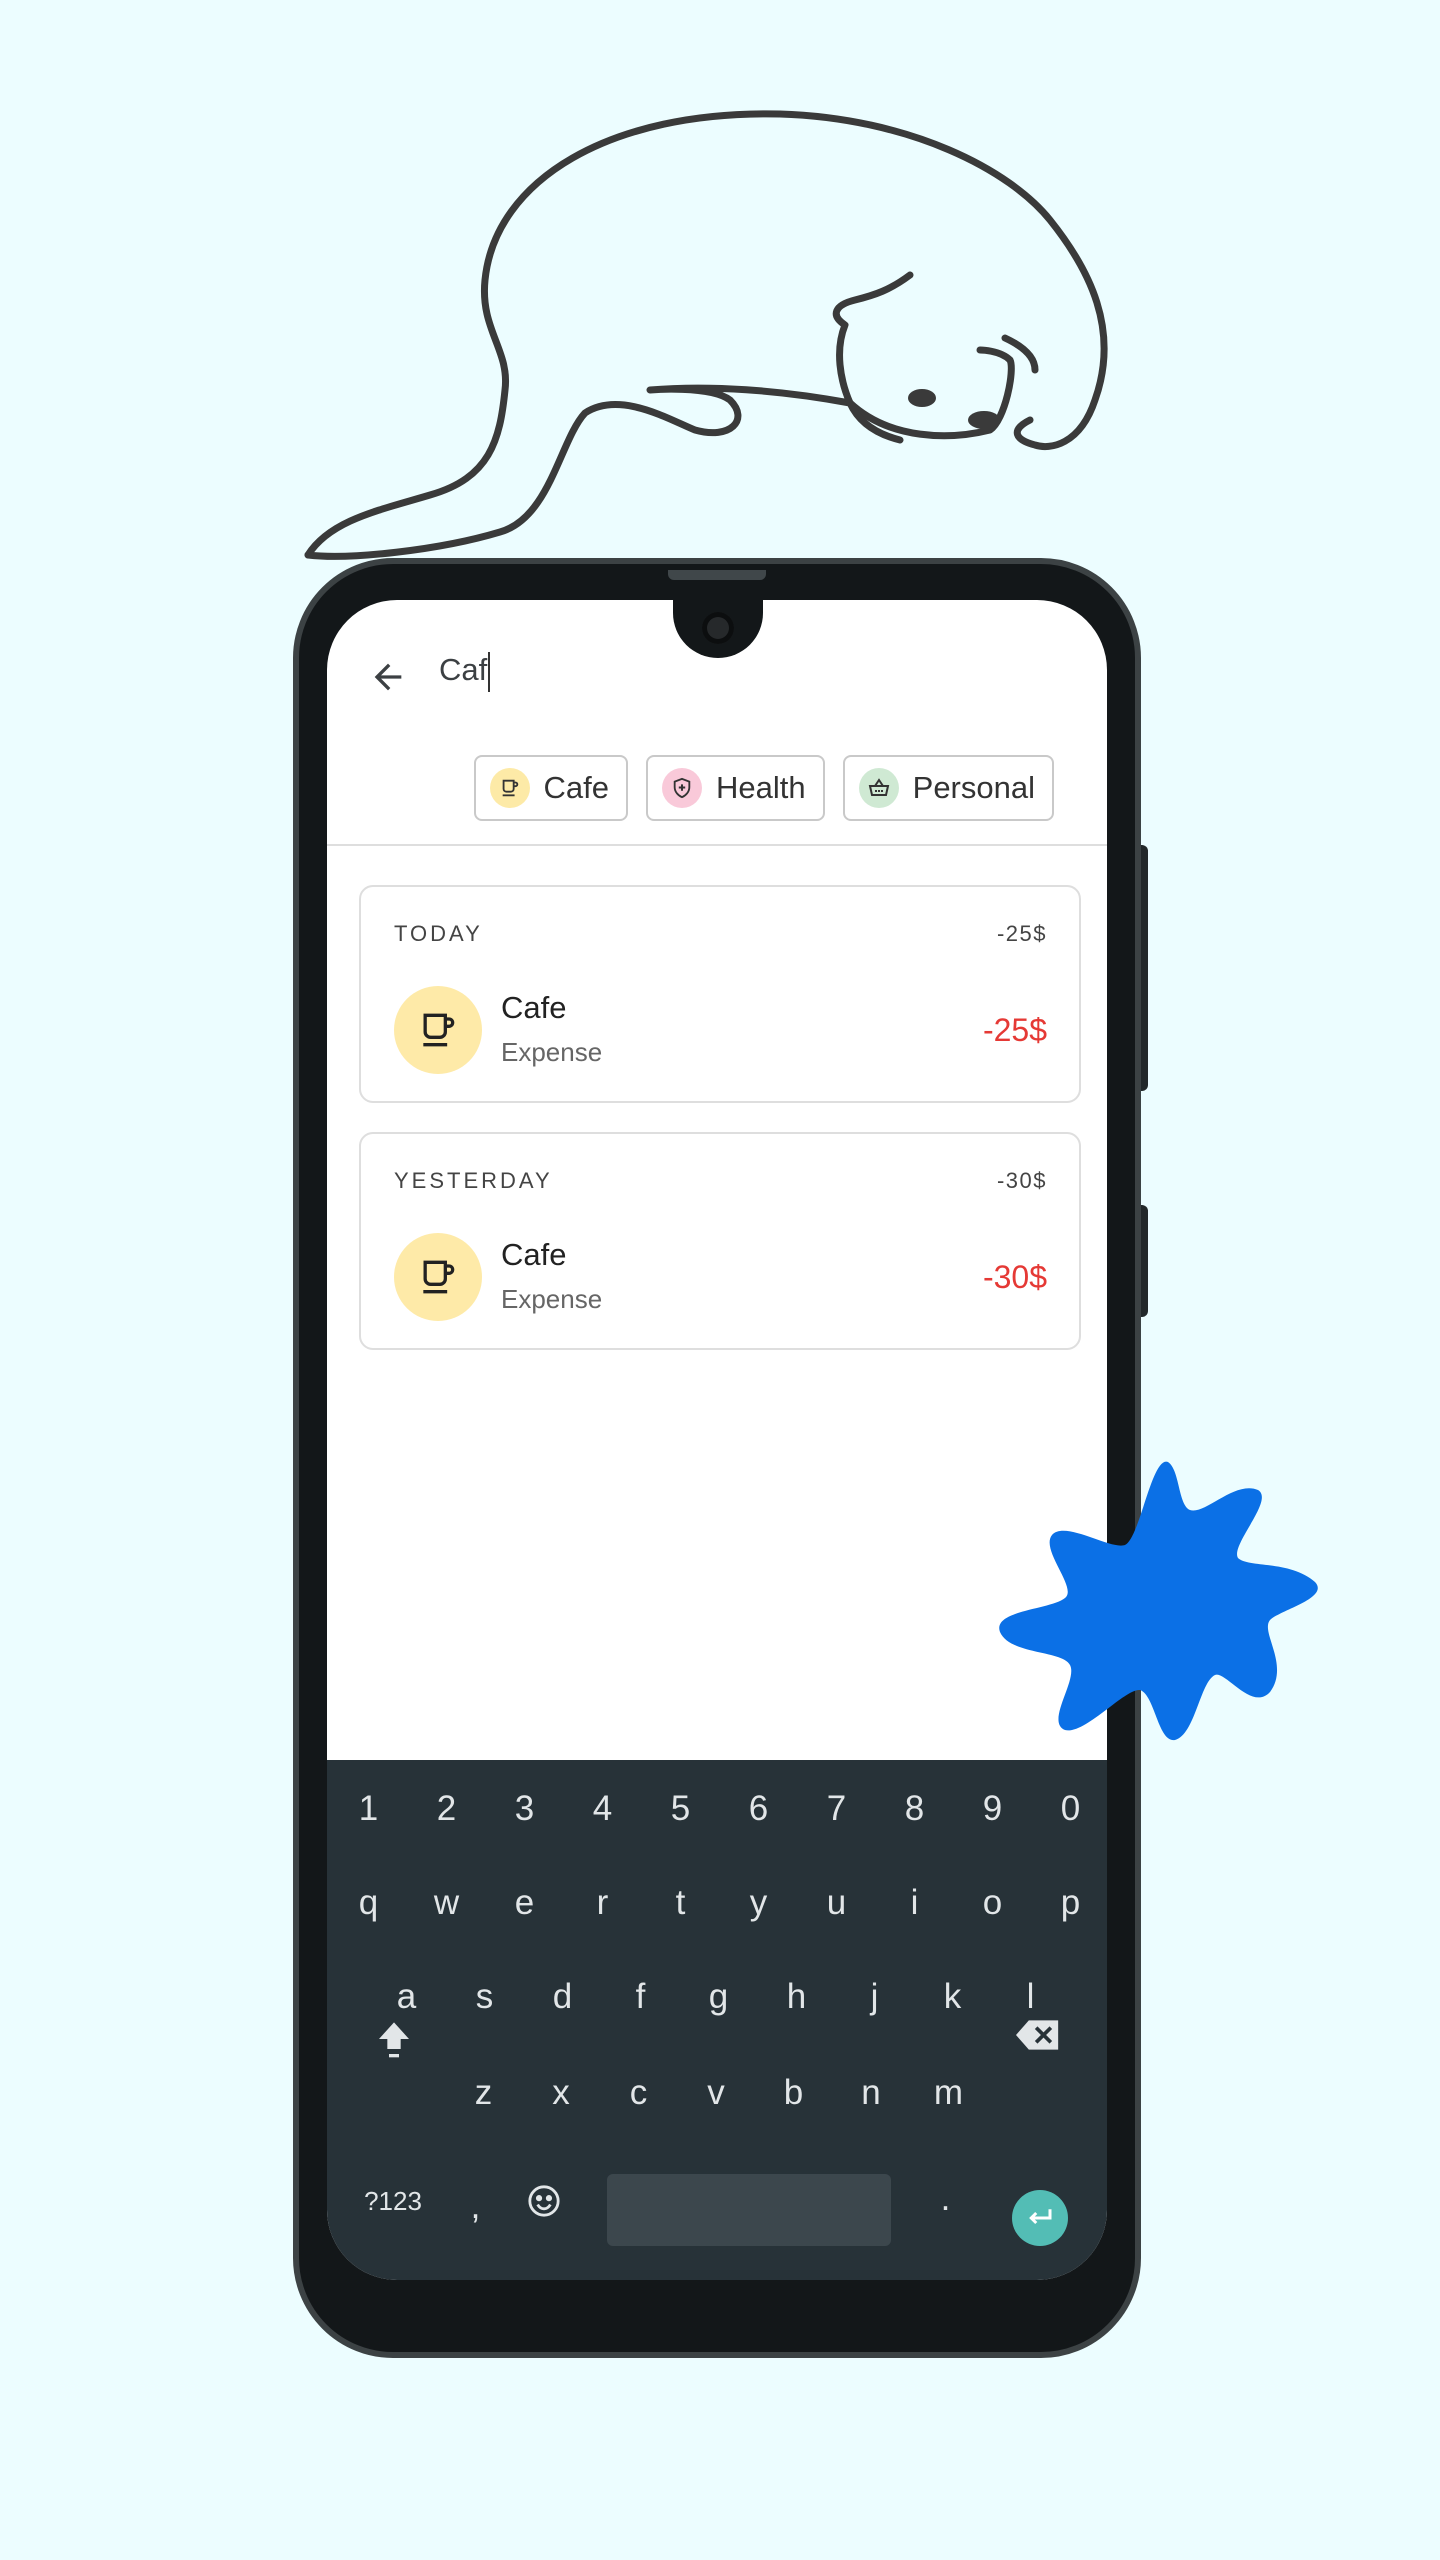  I want to click on chip-health: Health, so click(735, 788).